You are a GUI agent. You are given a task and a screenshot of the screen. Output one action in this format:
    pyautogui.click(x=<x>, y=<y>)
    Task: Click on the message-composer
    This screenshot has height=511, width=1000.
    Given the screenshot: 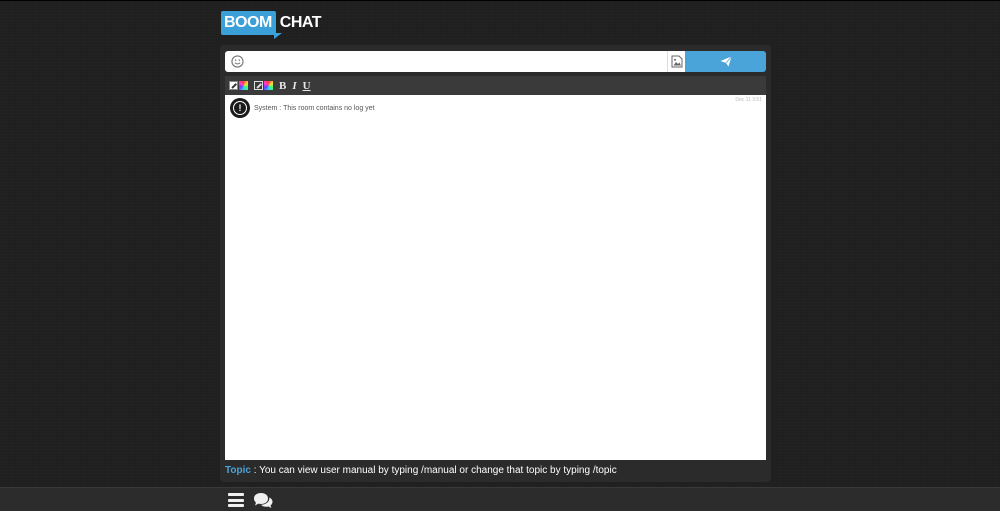 What is the action you would take?
    pyautogui.click(x=495, y=62)
    